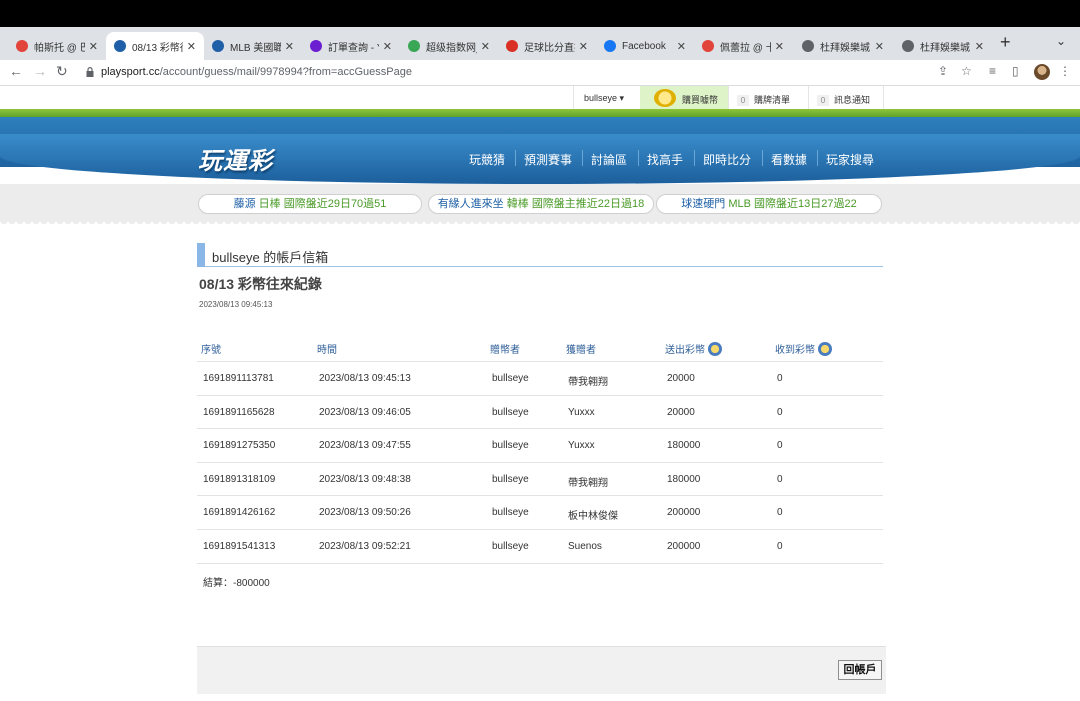  Describe the element at coordinates (40, 71) in the screenshot. I see `forward-arrow-icon: →` at that location.